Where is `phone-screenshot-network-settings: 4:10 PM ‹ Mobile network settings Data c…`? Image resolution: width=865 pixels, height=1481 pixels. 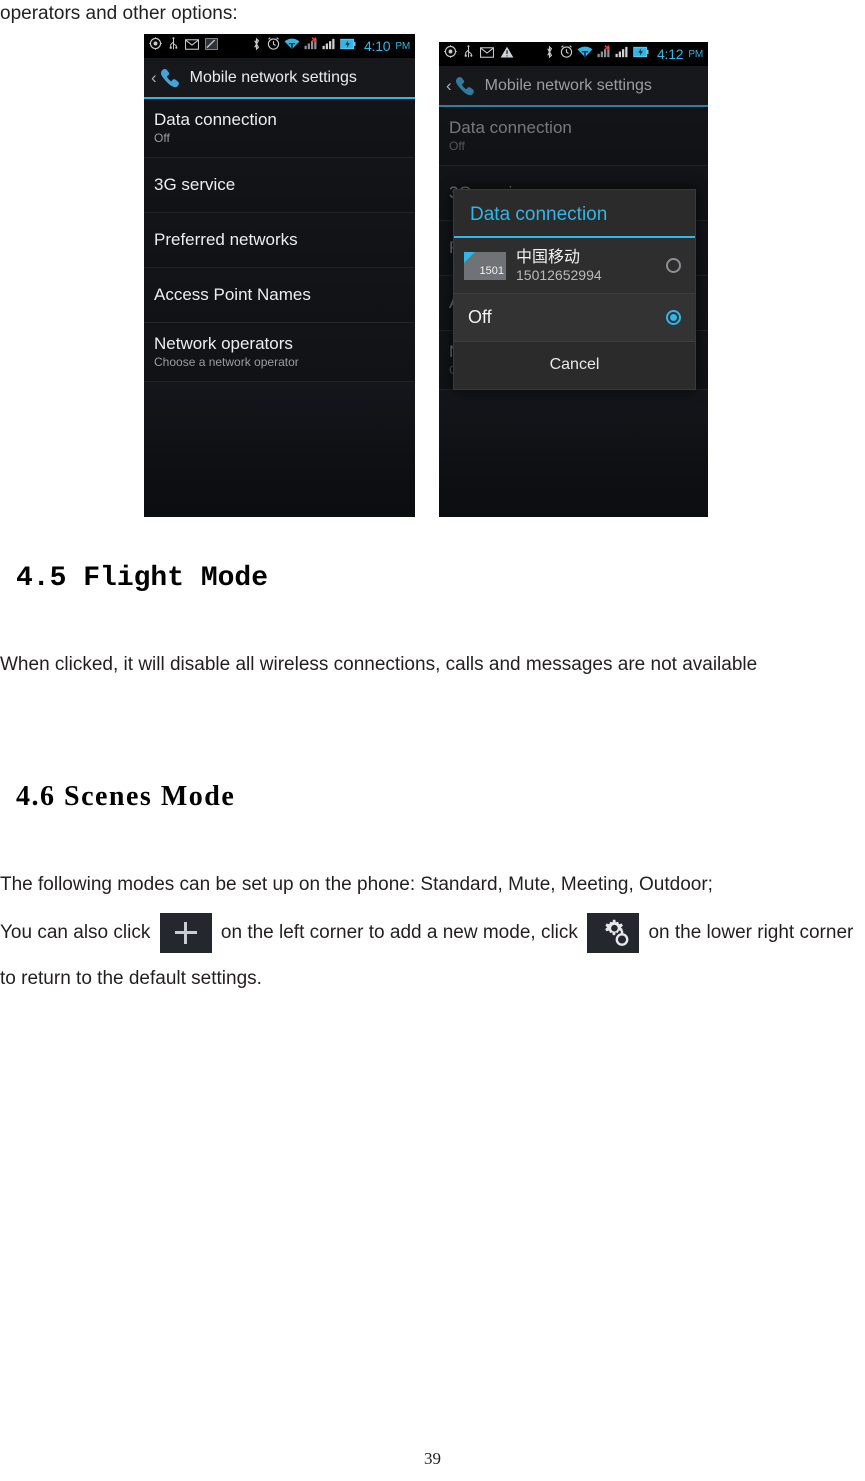 phone-screenshot-network-settings: 4:10 PM ‹ Mobile network settings Data c… is located at coordinates (279, 275).